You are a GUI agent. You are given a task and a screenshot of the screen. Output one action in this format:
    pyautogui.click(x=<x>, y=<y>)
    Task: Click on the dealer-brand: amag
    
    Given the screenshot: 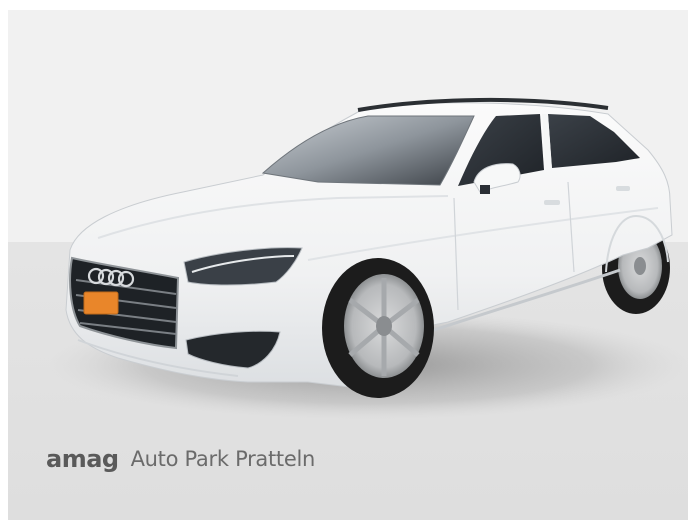 What is the action you would take?
    pyautogui.click(x=82, y=459)
    